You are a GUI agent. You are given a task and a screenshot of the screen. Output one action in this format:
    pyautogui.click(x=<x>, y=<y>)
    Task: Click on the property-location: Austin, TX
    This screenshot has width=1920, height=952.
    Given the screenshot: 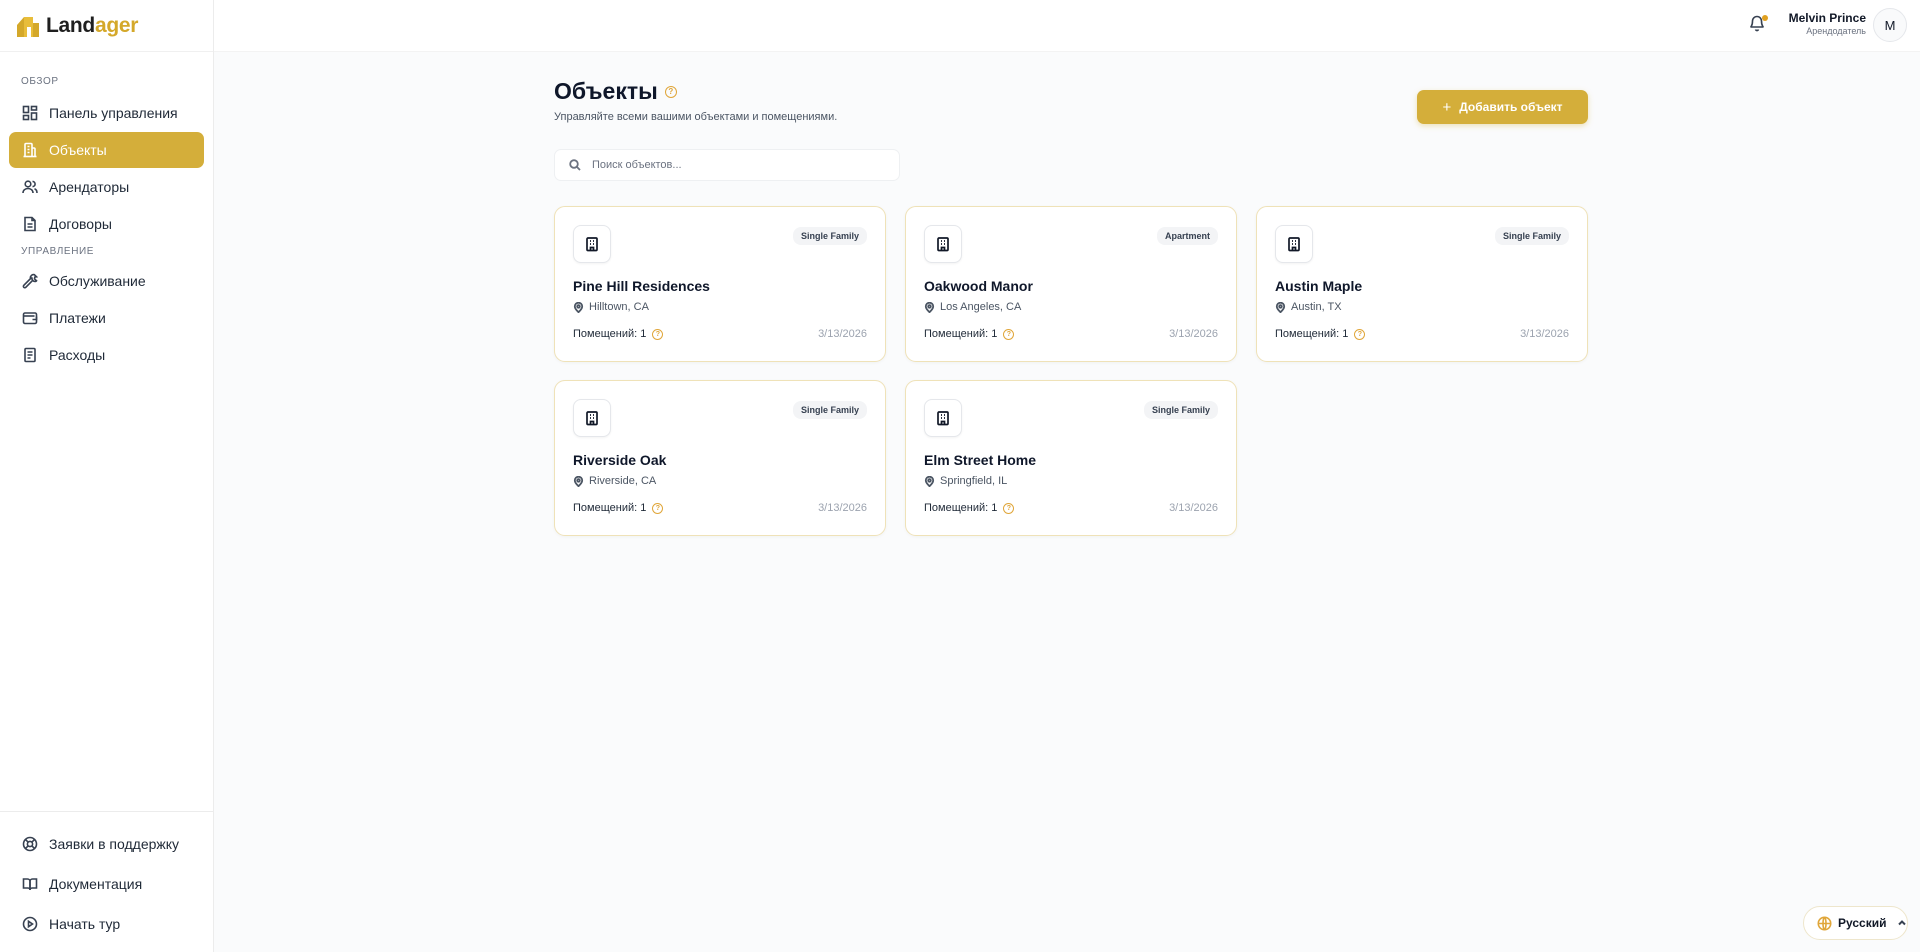 What is the action you would take?
    pyautogui.click(x=1308, y=307)
    